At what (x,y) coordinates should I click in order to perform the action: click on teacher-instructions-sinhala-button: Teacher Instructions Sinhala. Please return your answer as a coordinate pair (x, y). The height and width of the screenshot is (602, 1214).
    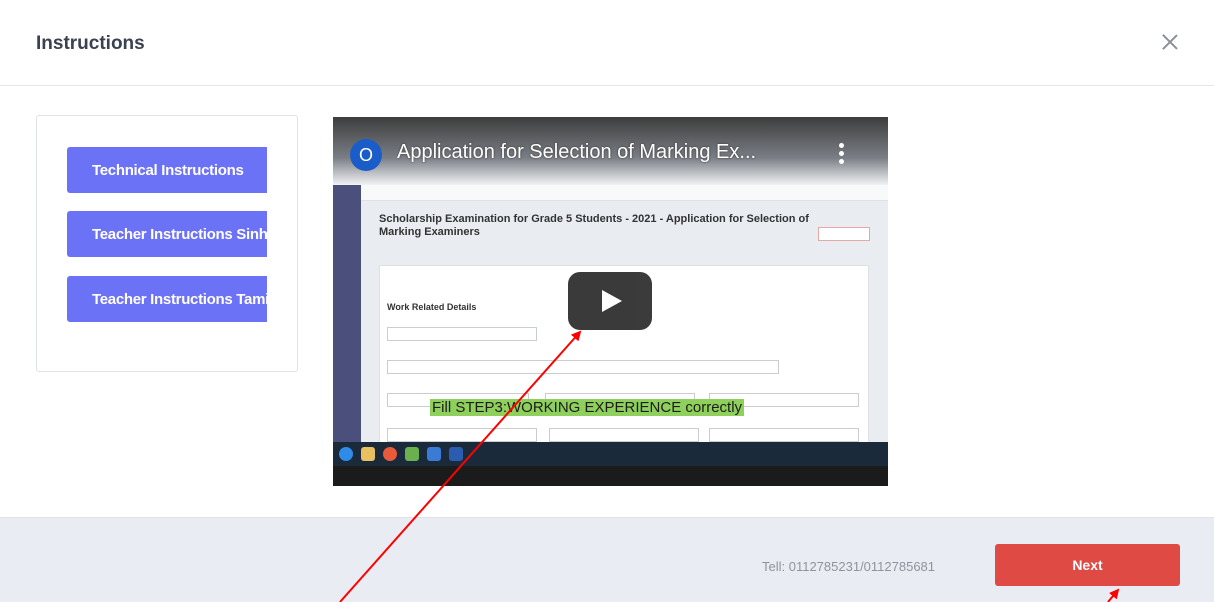
    Looking at the image, I should click on (167, 234).